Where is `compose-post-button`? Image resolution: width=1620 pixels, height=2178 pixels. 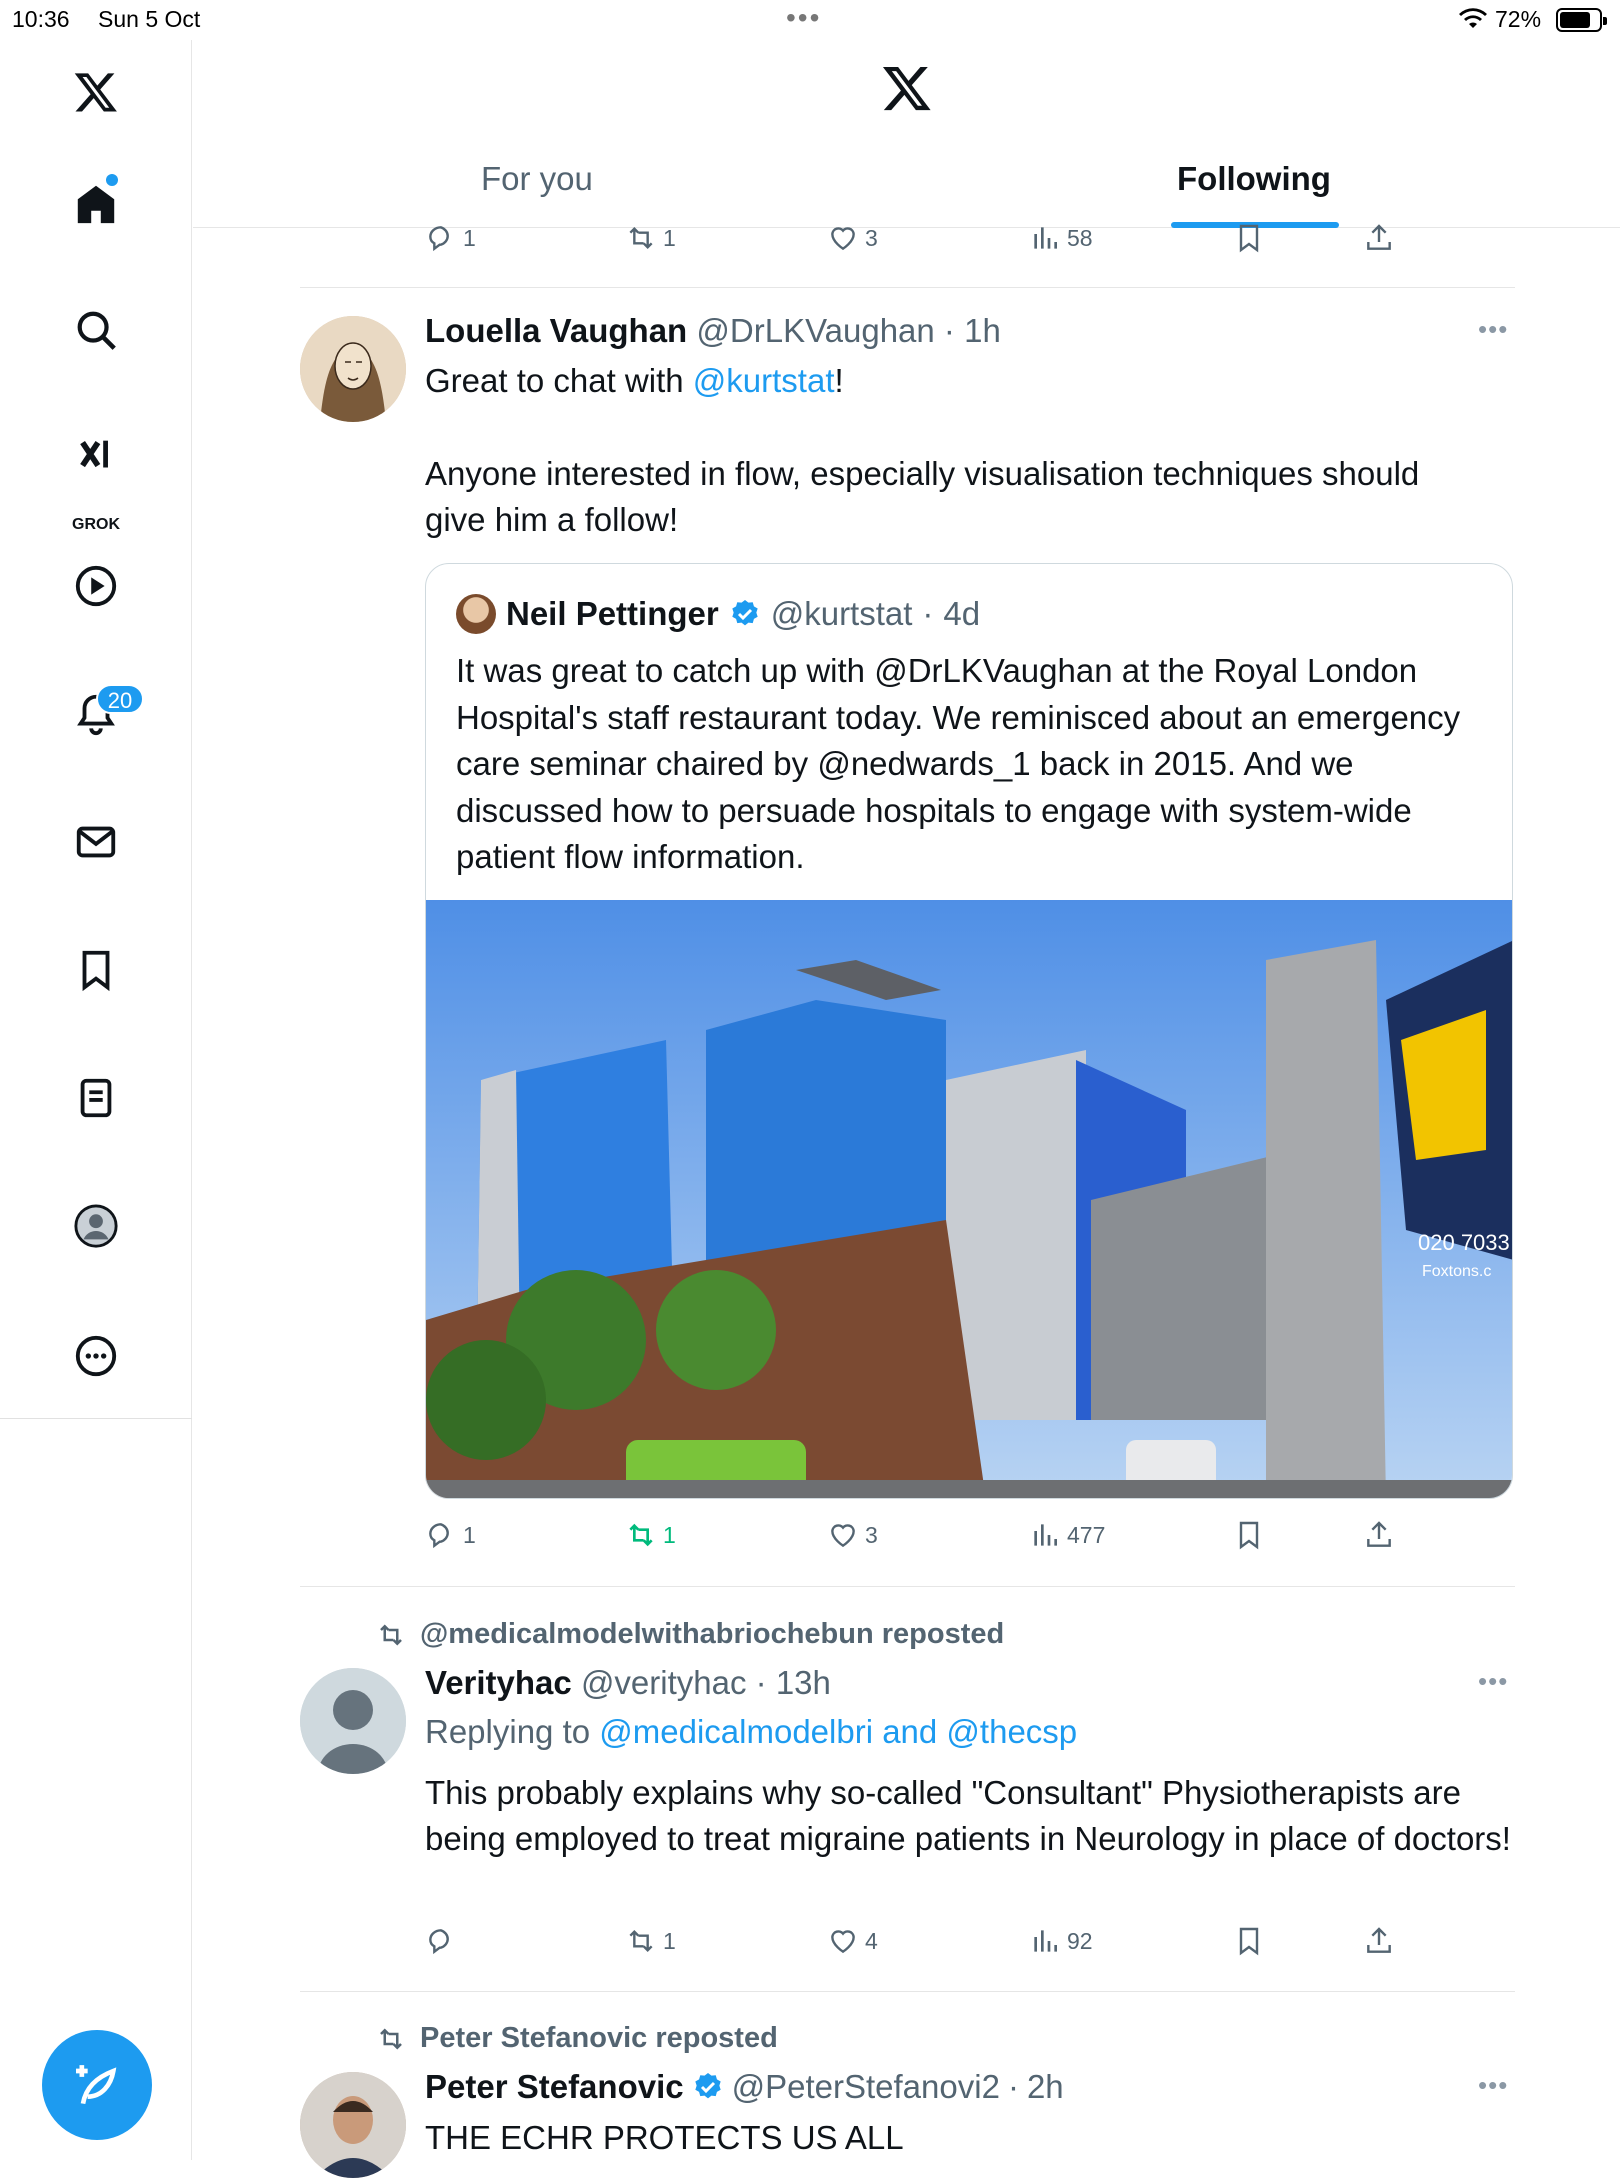
compose-post-button is located at coordinates (97, 2085).